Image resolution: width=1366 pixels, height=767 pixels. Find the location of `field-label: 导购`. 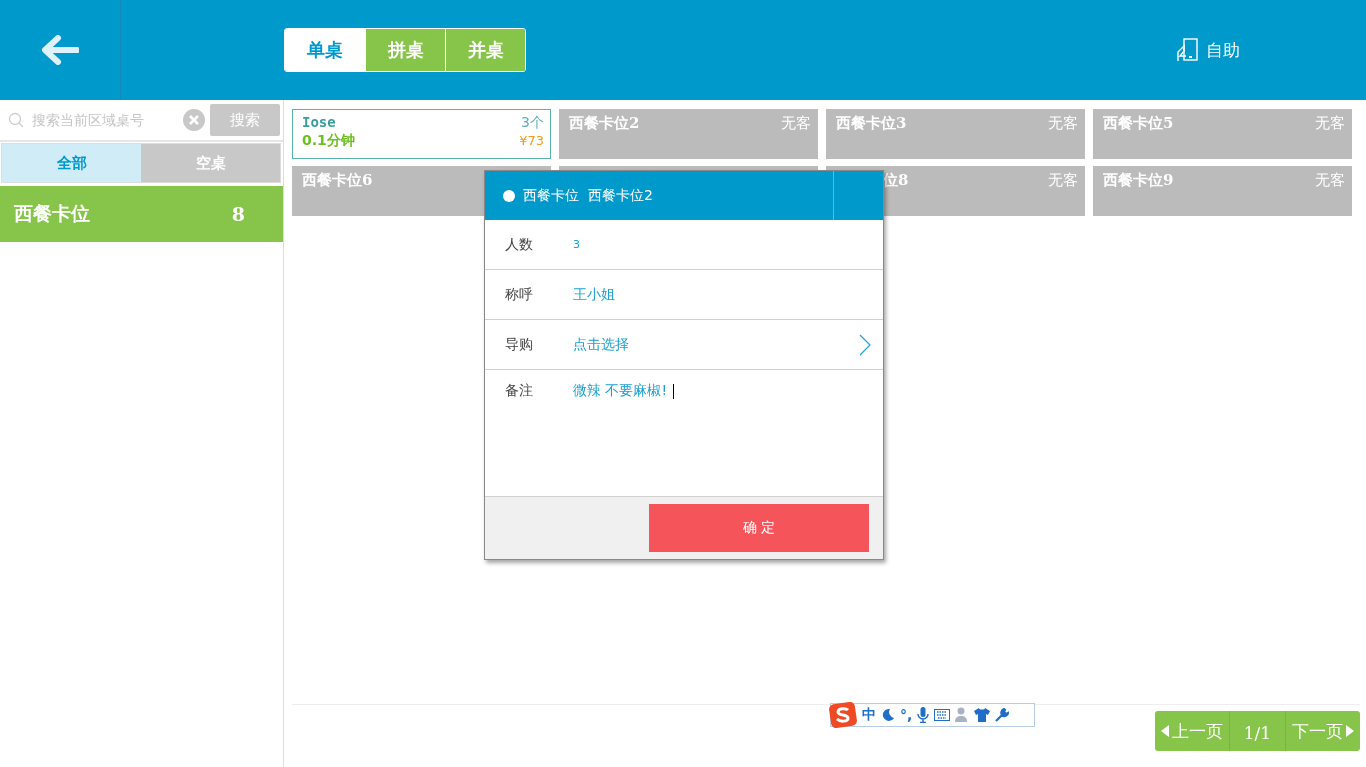

field-label: 导购 is located at coordinates (519, 344).